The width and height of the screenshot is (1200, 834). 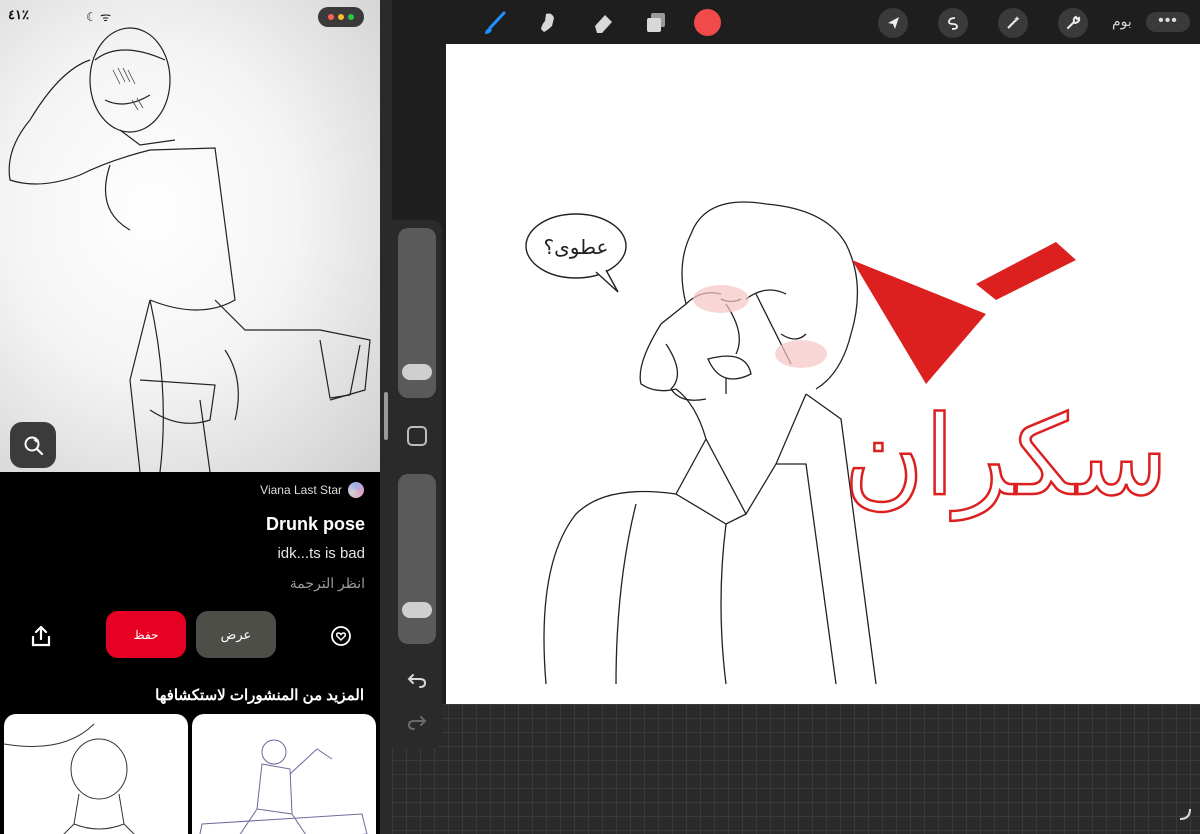 I want to click on corner-arc-icon, so click(x=1185, y=814).